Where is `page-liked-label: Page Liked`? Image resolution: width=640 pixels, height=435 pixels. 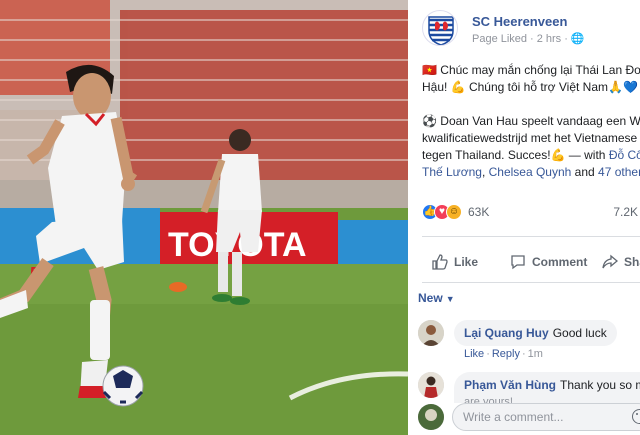 page-liked-label: Page Liked is located at coordinates (499, 39).